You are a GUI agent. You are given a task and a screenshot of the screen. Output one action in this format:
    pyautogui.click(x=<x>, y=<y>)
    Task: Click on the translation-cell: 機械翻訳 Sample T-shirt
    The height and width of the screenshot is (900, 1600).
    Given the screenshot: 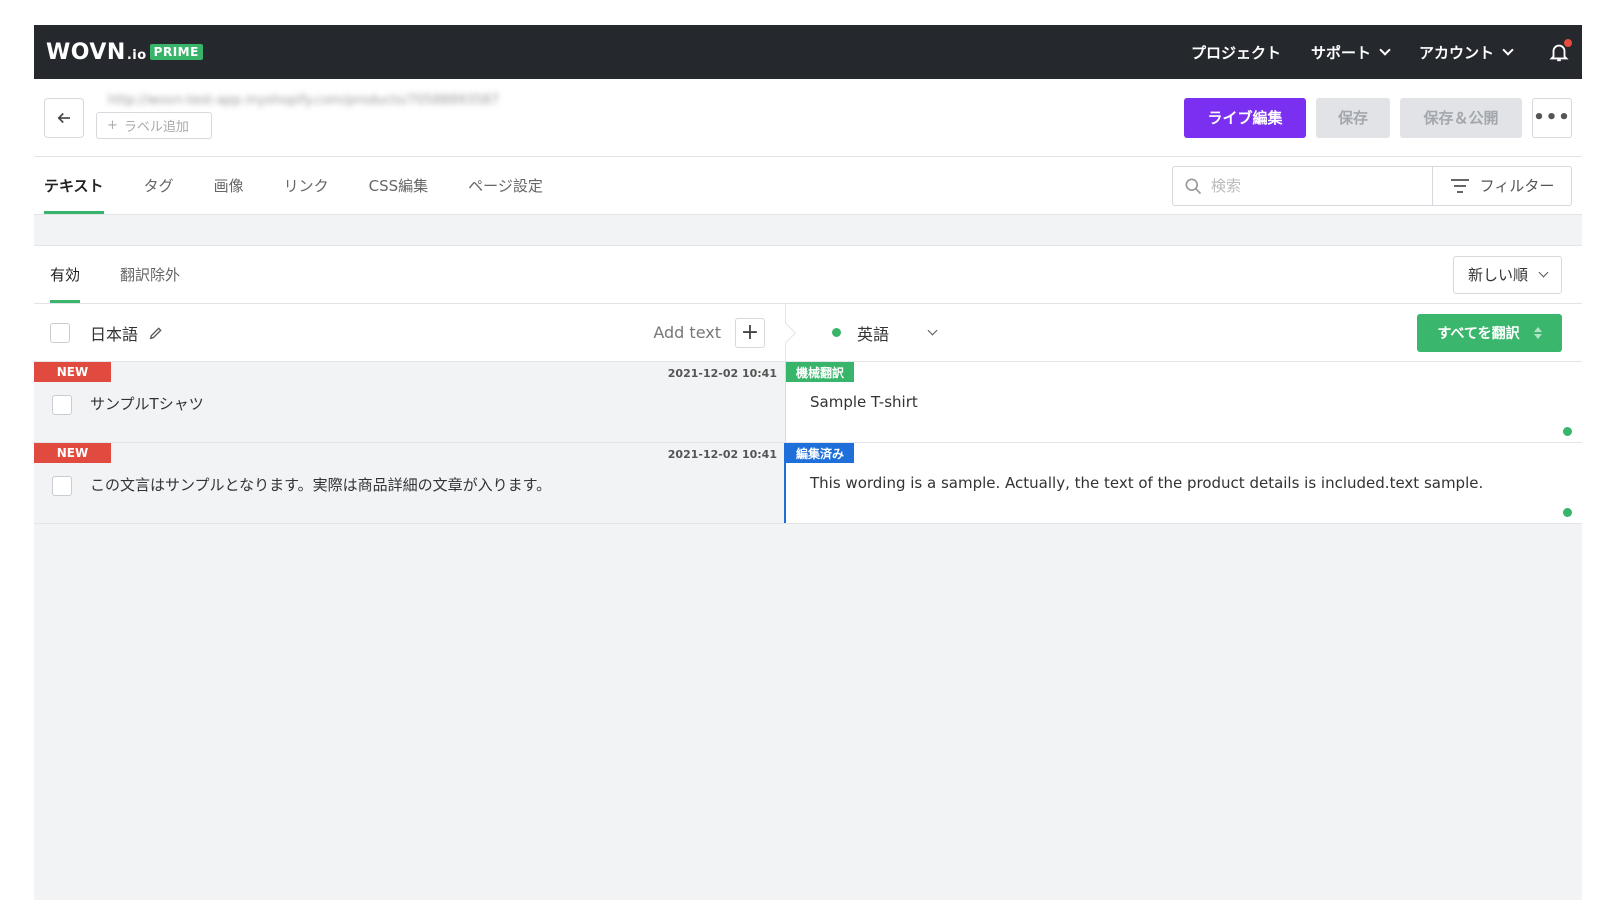 What is the action you would take?
    pyautogui.click(x=1184, y=402)
    